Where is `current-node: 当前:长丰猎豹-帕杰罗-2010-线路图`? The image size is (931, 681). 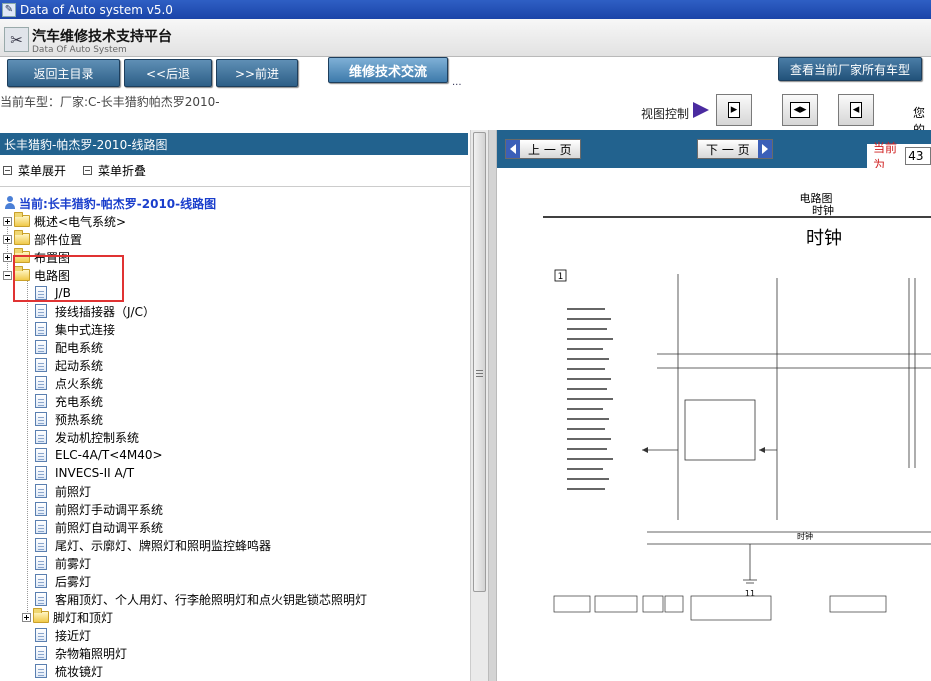
current-node: 当前:长丰猎豹-帕杰罗-2010-线路图 is located at coordinates (110, 203).